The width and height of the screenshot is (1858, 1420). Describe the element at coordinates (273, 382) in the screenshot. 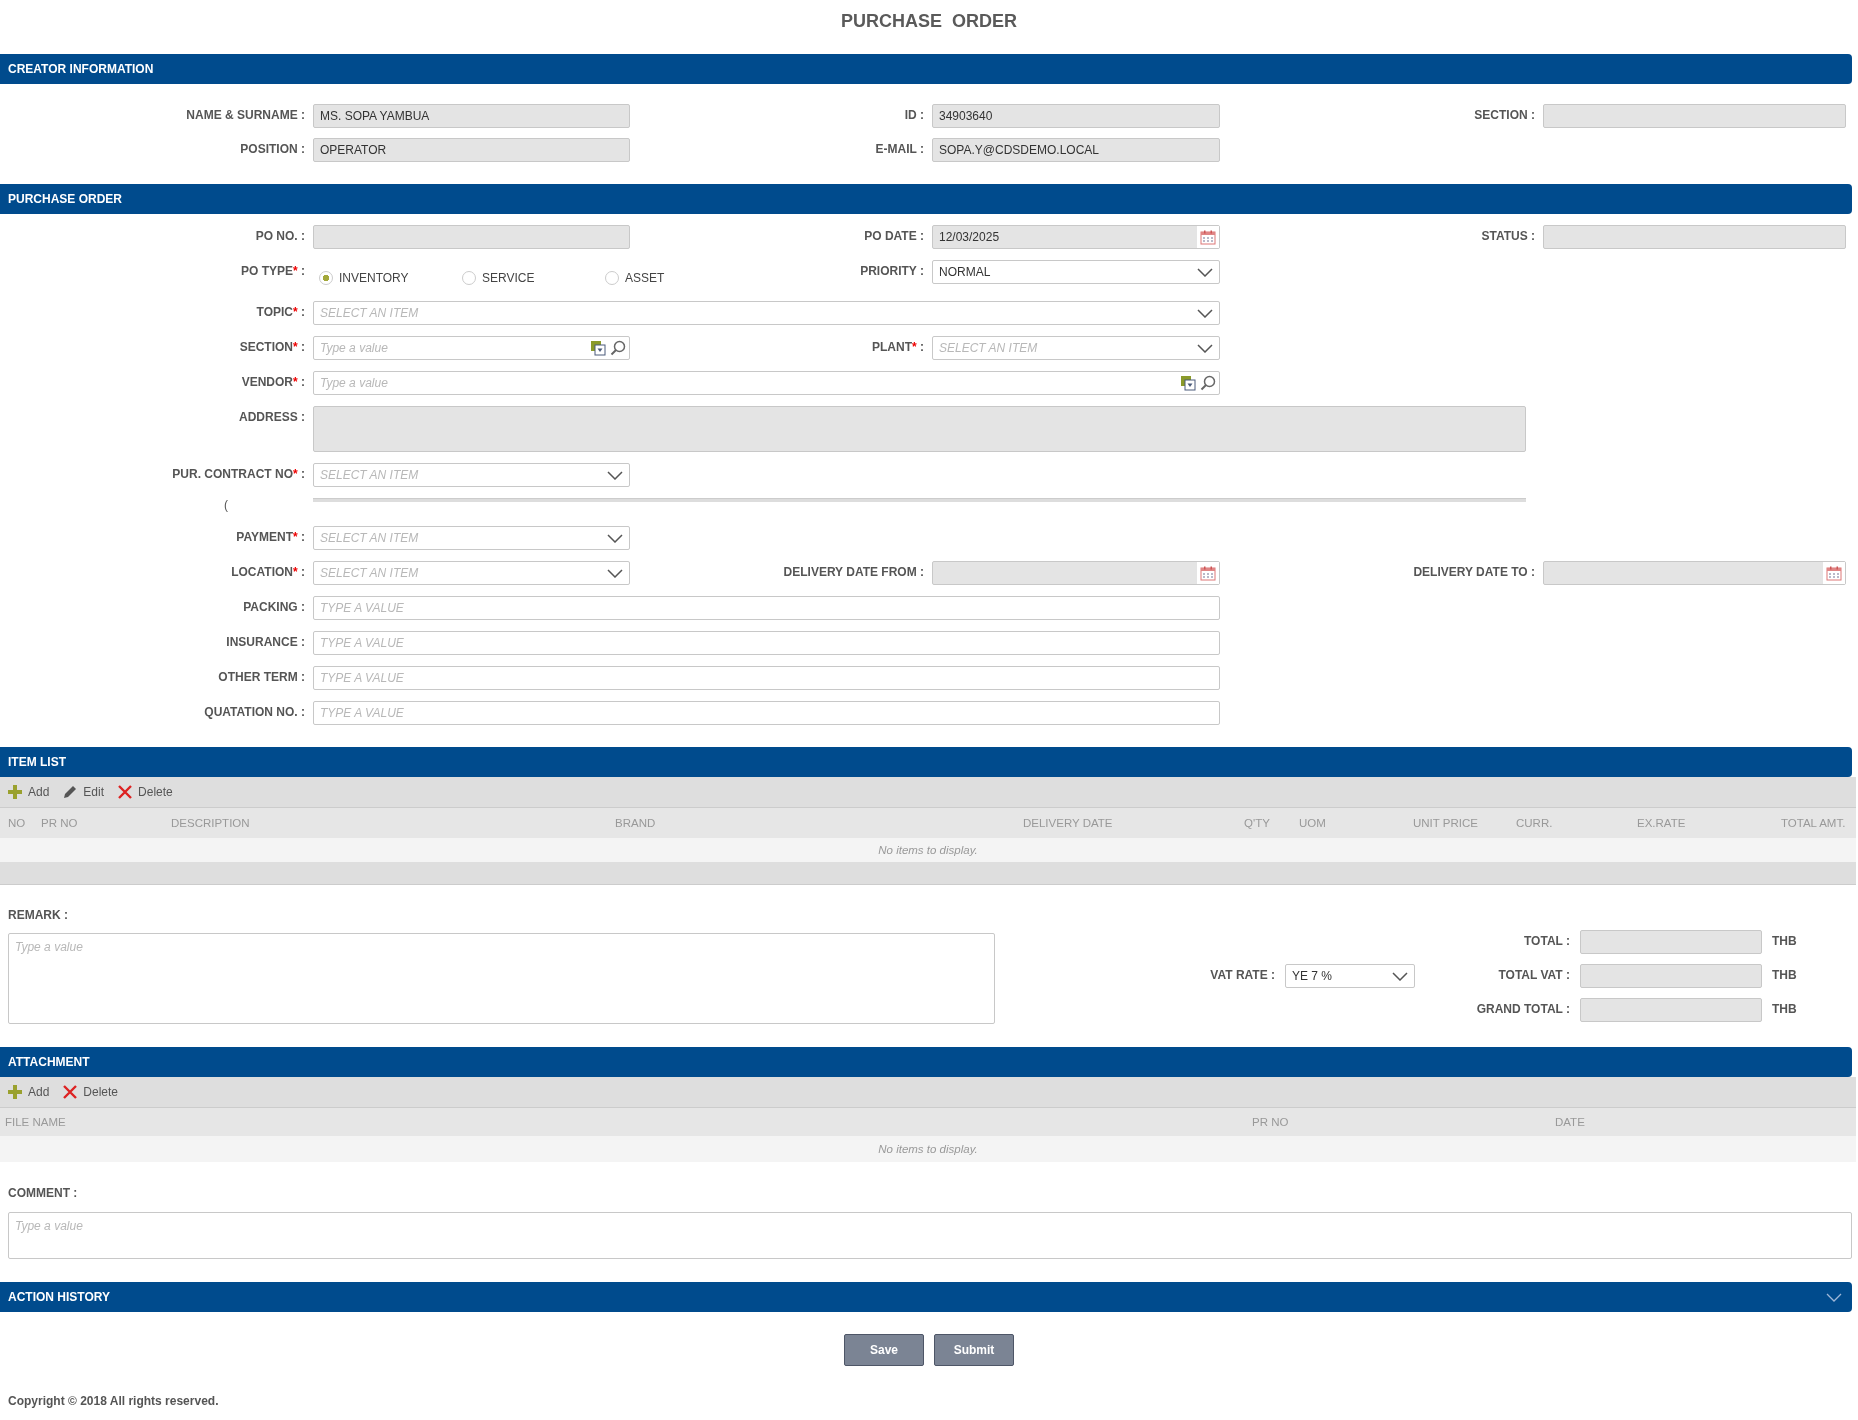

I see `field-label: VENDOR* :` at that location.